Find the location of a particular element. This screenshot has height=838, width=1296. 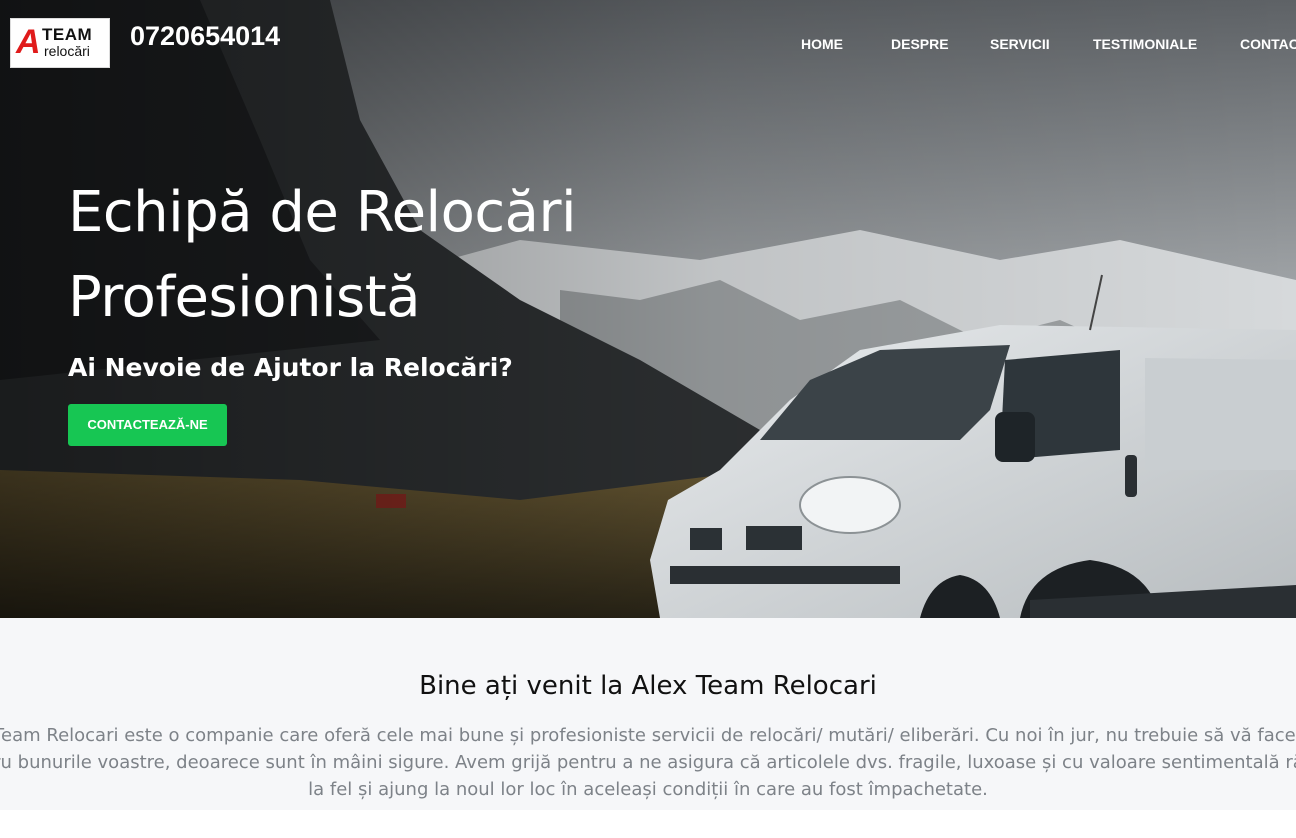

hero-title: Echipă de Relocări Profesionistă is located at coordinates (378, 255).